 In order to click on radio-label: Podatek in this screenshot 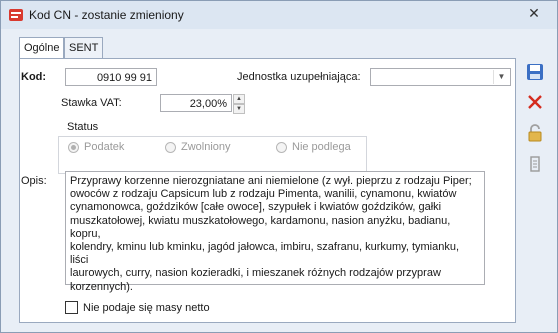, I will do `click(104, 147)`.